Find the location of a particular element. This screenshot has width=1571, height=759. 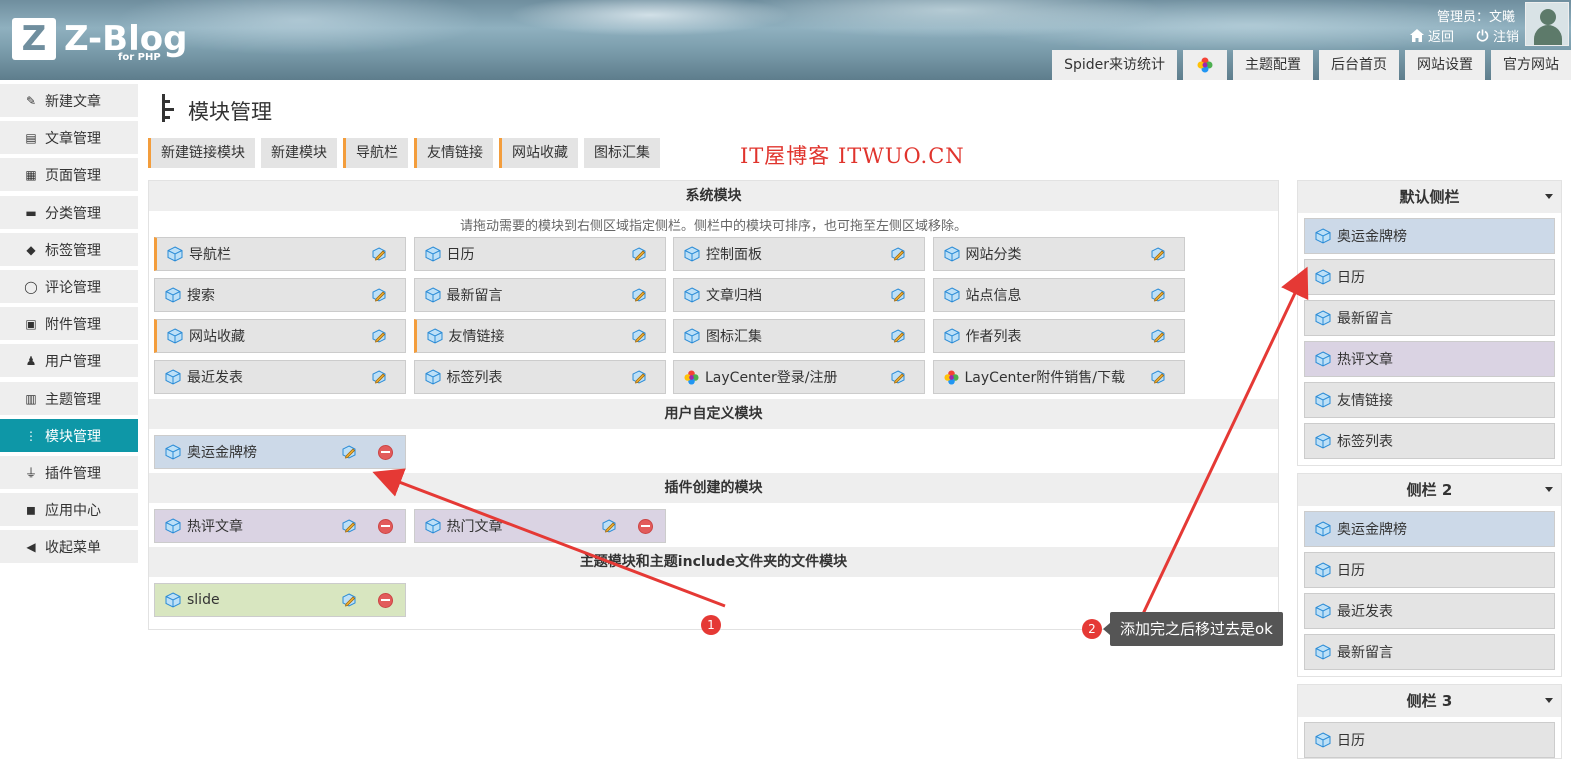

page-title: 模块管理 is located at coordinates (216, 111).